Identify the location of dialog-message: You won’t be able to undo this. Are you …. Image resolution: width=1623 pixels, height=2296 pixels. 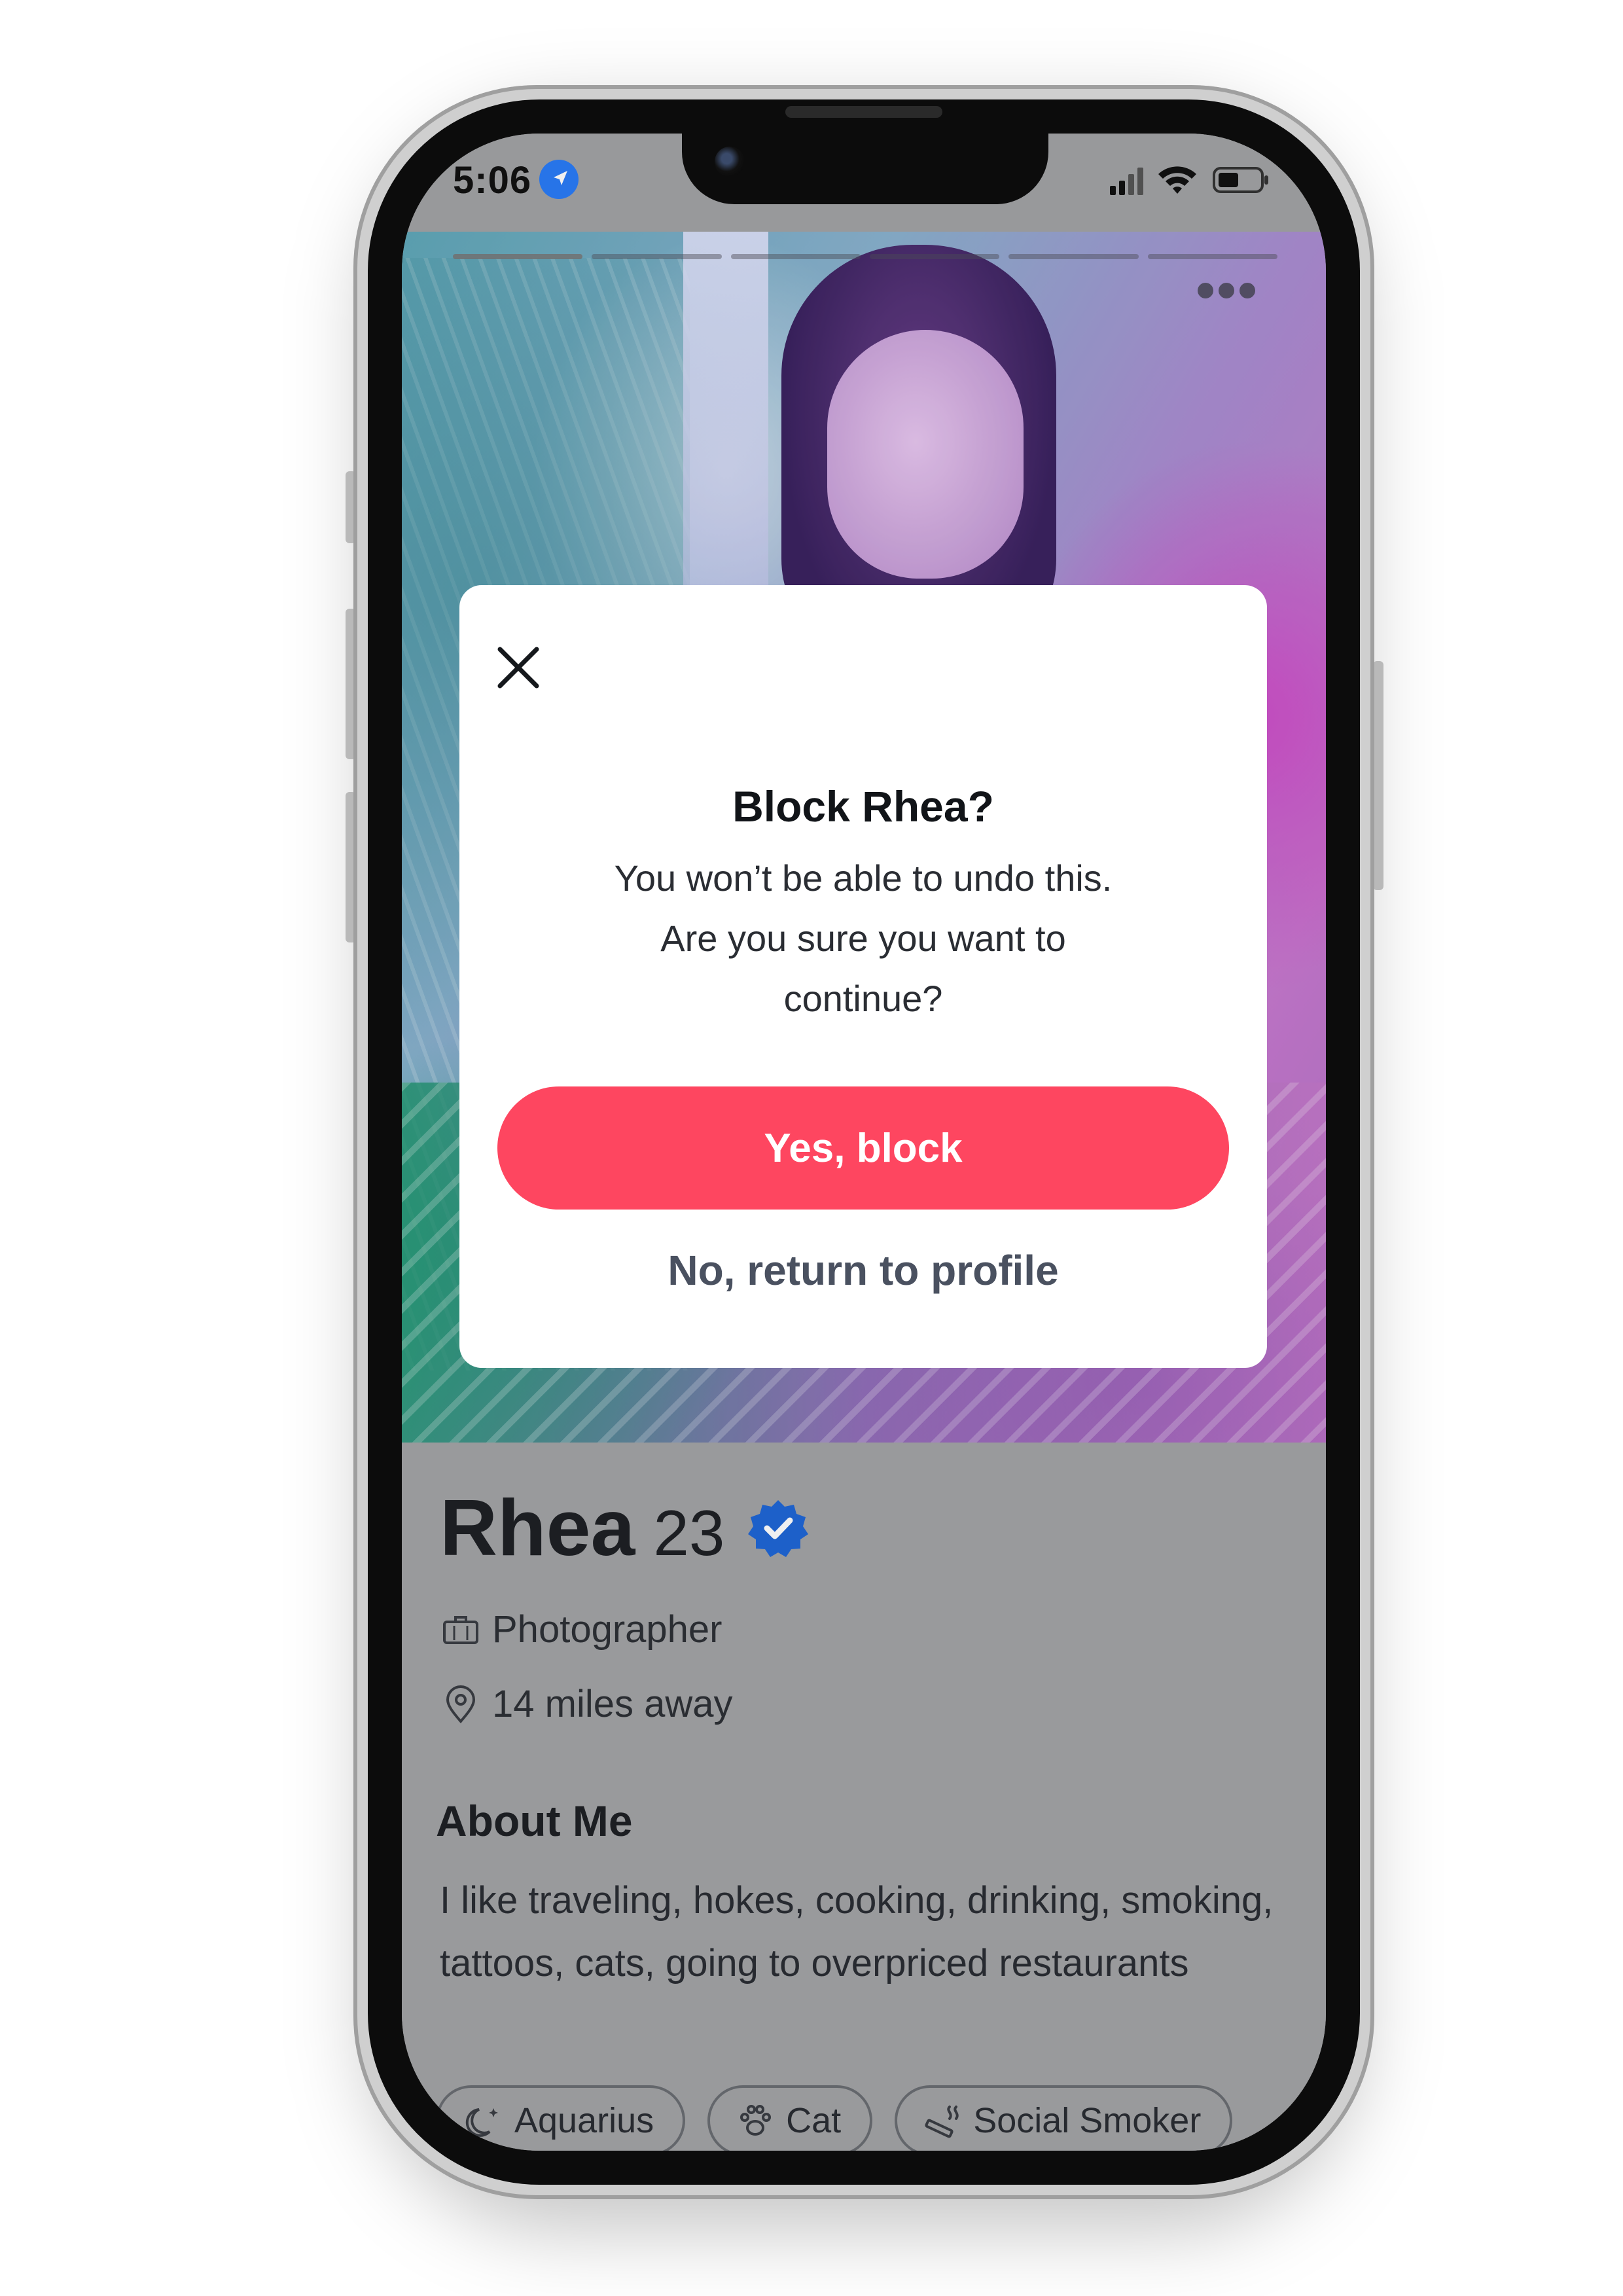
(863, 938).